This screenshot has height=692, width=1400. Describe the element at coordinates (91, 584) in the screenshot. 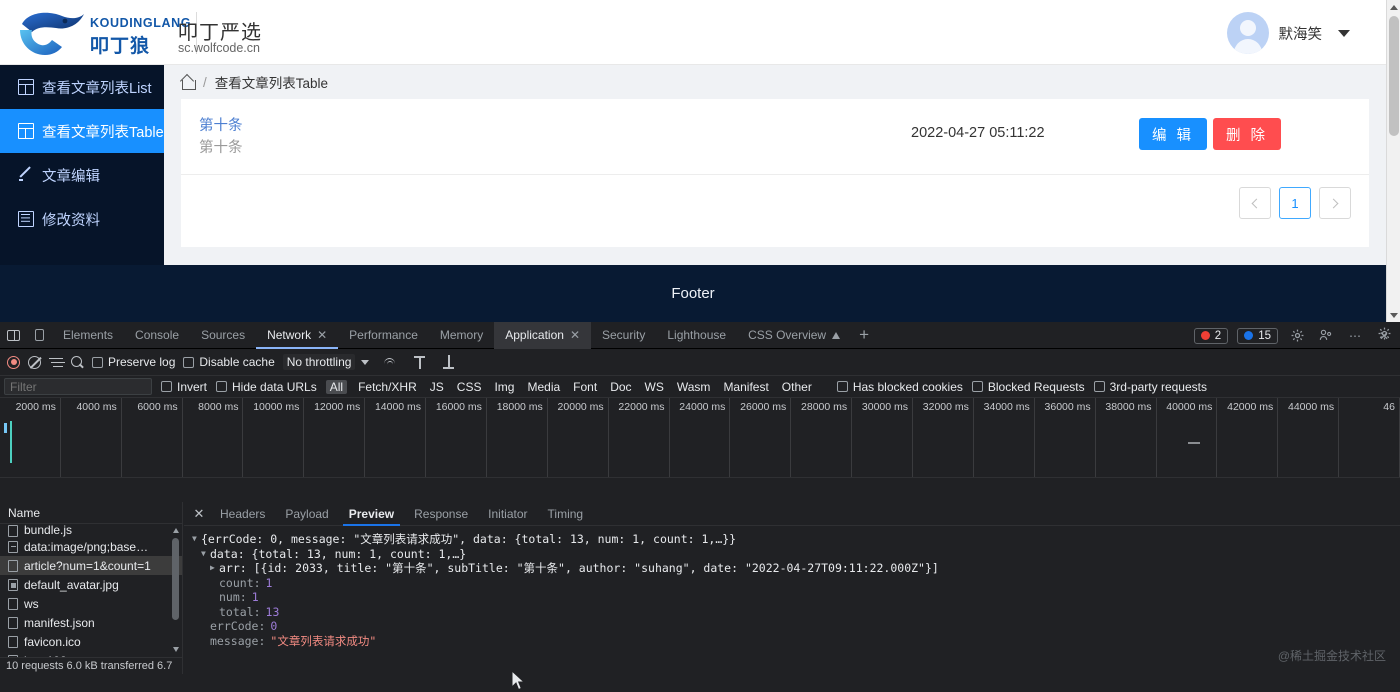

I see `list-item: default_avatar.jpg` at that location.